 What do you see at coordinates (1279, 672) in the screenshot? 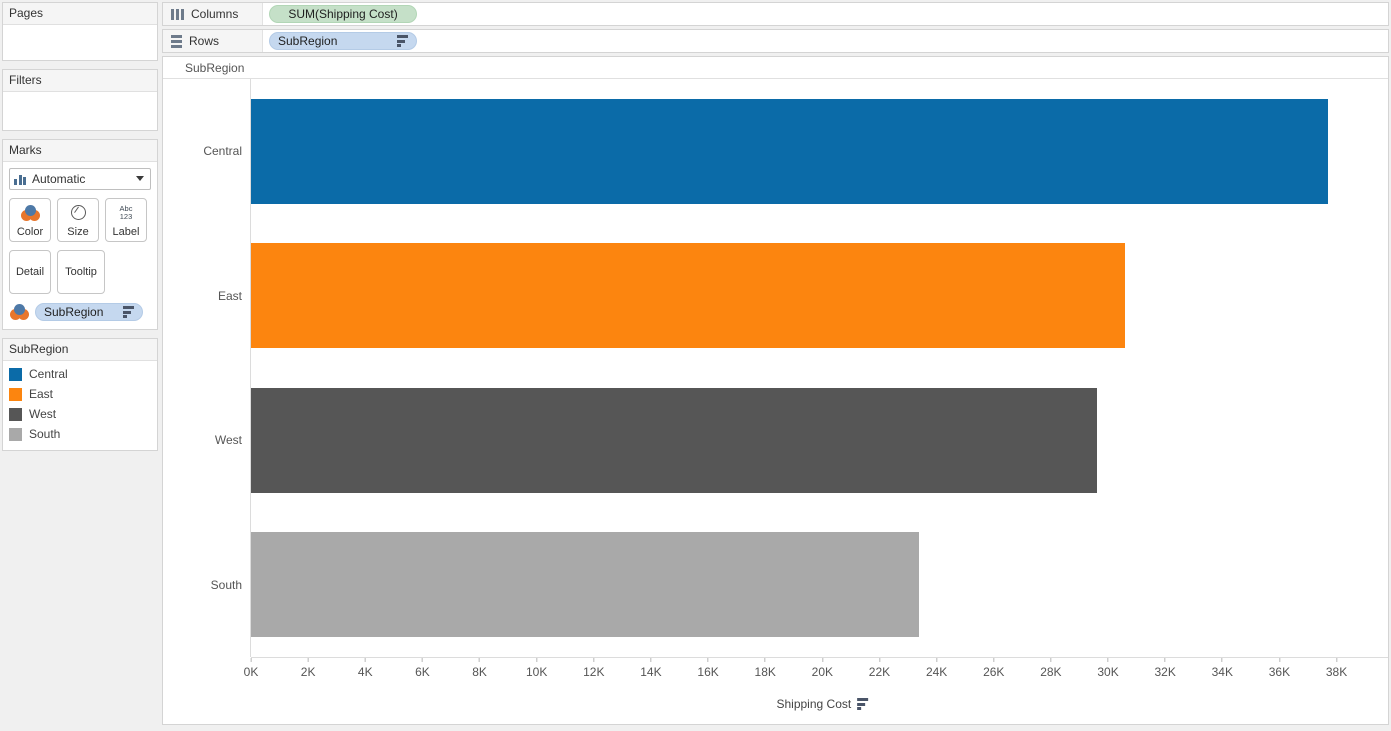
I see `x-axis-tick-label: 36K` at bounding box center [1279, 672].